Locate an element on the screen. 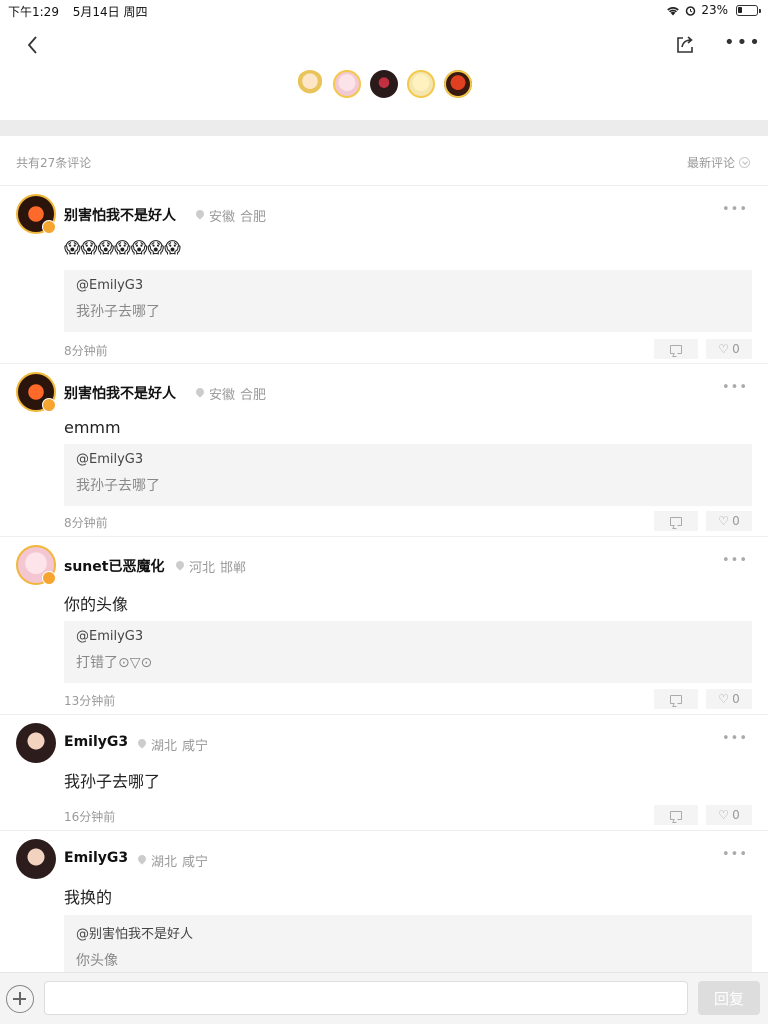  comment-input is located at coordinates (366, 998).